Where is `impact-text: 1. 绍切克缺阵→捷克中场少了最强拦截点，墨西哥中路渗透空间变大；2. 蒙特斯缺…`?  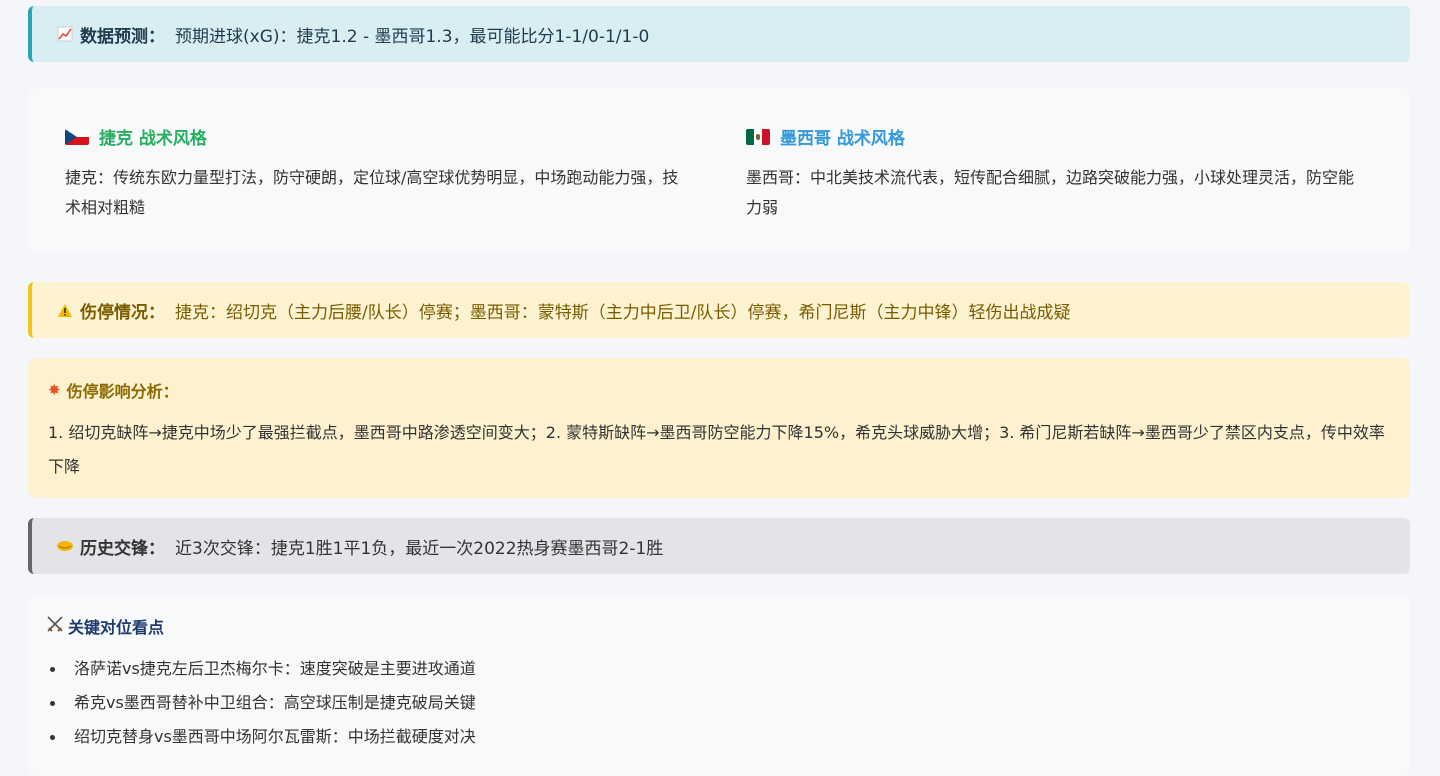
impact-text: 1. 绍切克缺阵→捷克中场少了最强拦截点，墨西哥中路渗透空间变大；2. 蒙特斯缺… is located at coordinates (716, 449).